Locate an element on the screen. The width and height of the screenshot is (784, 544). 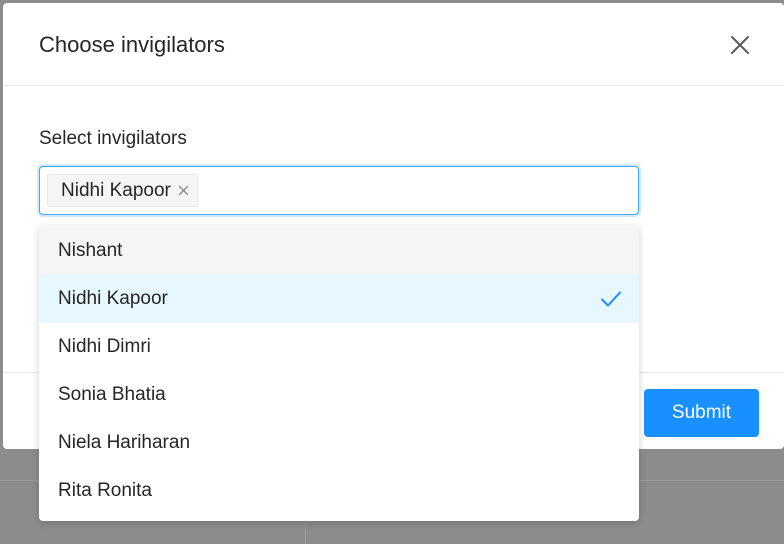
selected-tag-label: Nidhi Kapoor is located at coordinates (116, 190).